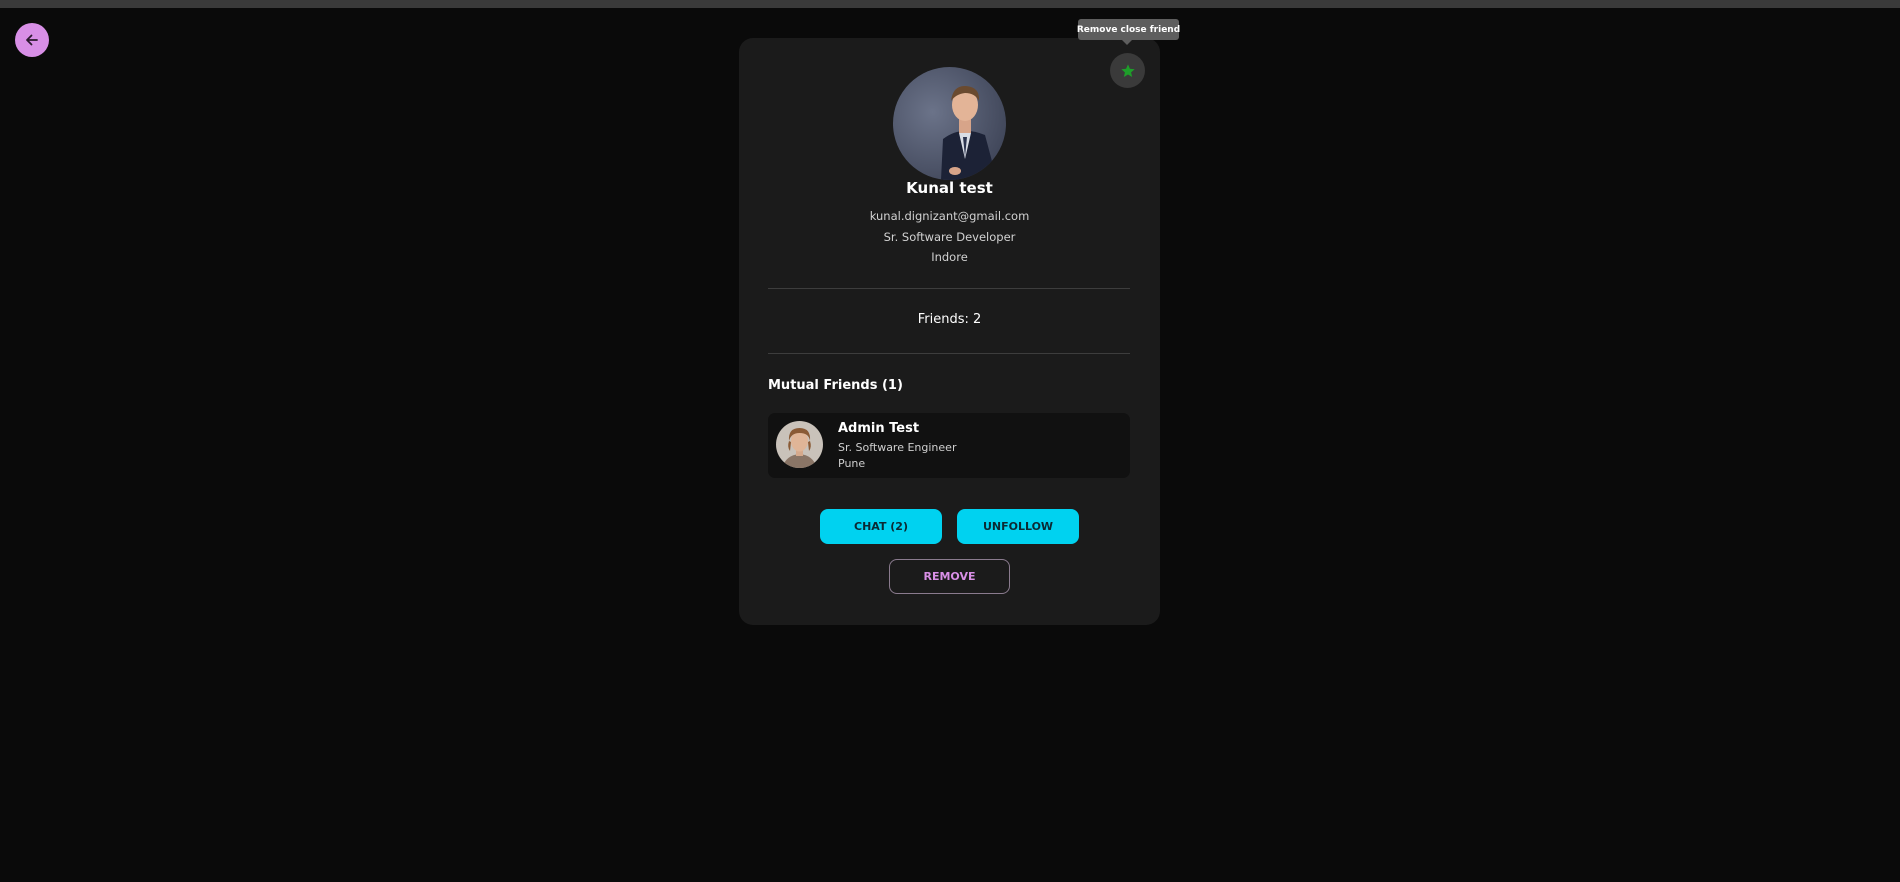  I want to click on profile-location: Indore, so click(949, 257).